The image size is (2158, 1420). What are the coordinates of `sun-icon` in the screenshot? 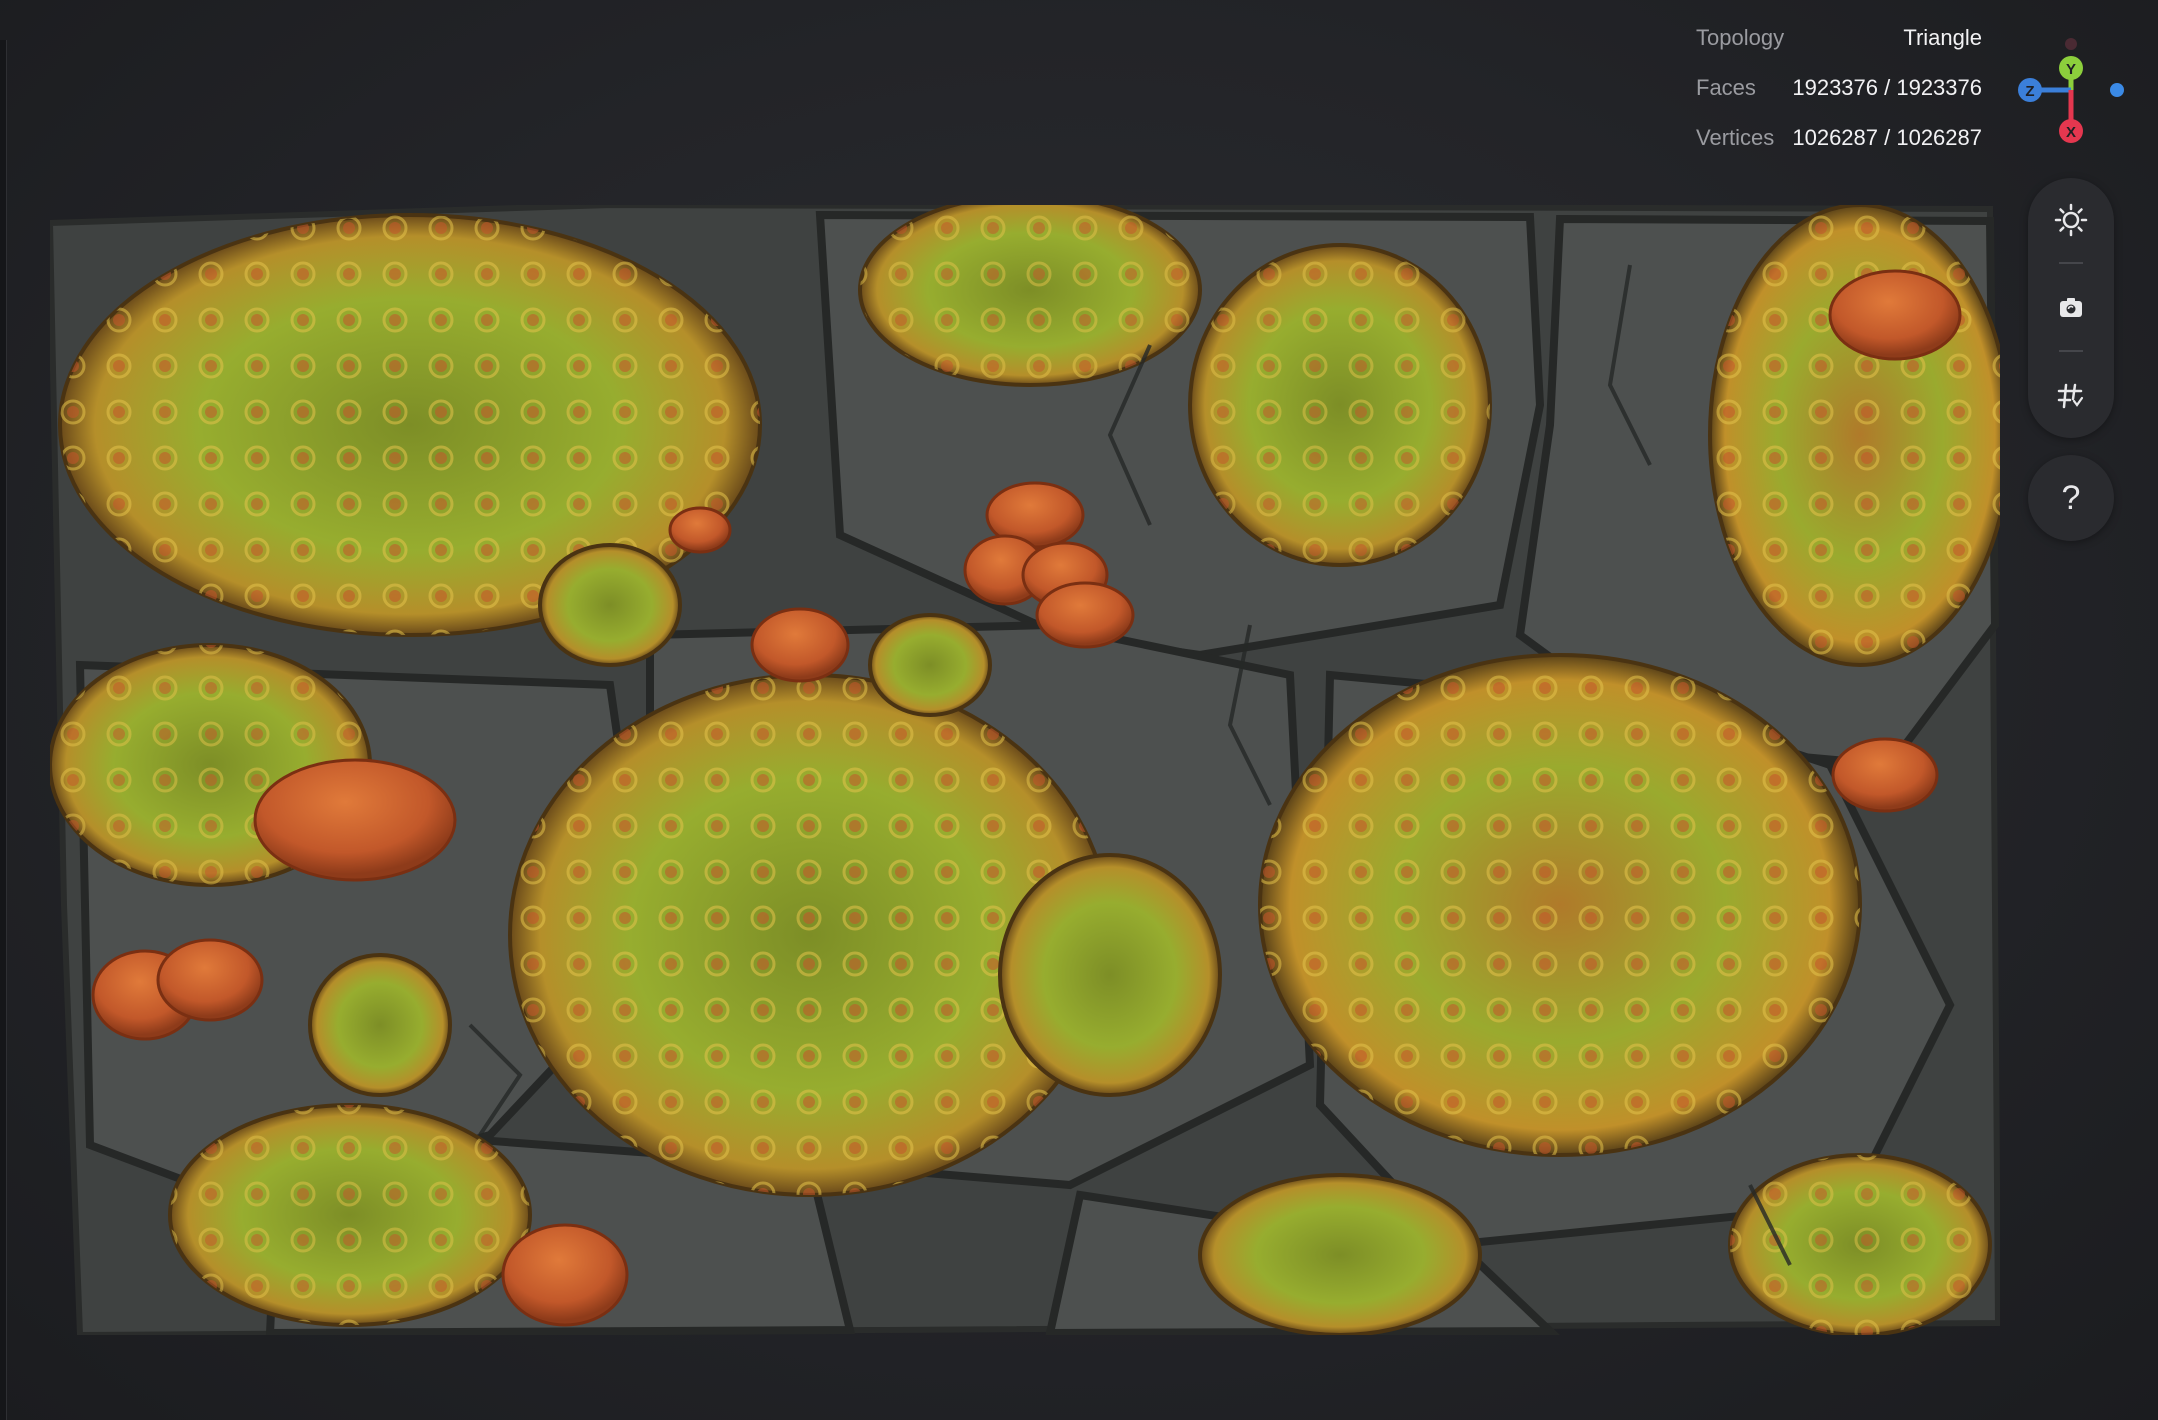 It's located at (2071, 220).